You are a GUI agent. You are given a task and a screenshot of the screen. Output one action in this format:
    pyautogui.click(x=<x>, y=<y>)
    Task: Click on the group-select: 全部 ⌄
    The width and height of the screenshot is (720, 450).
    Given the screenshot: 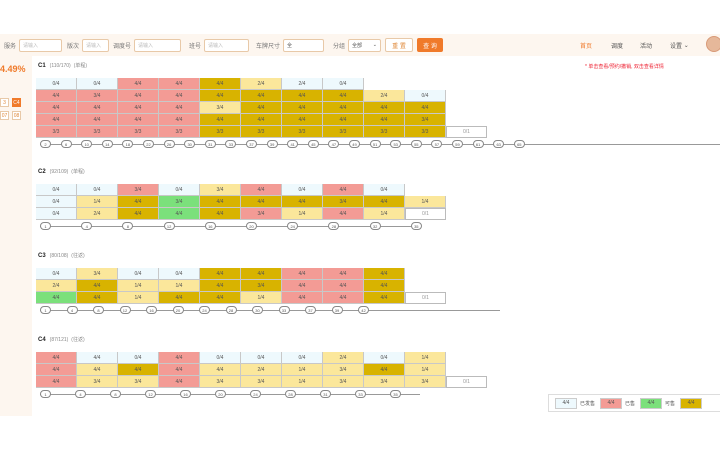 What is the action you would take?
    pyautogui.click(x=364, y=45)
    